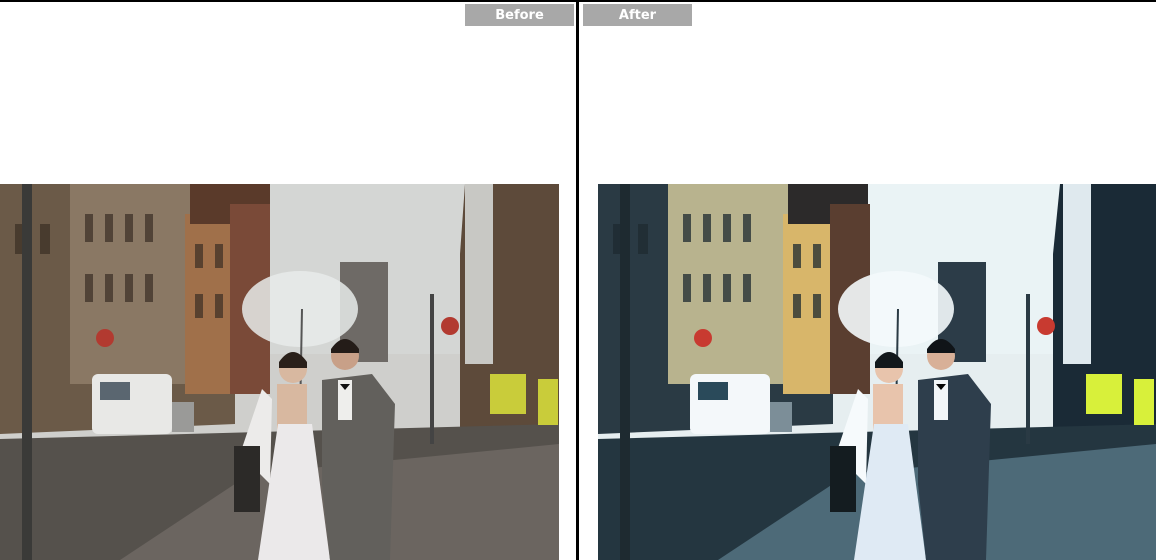  Describe the element at coordinates (577, 280) in the screenshot. I see `comparison-divider` at that location.